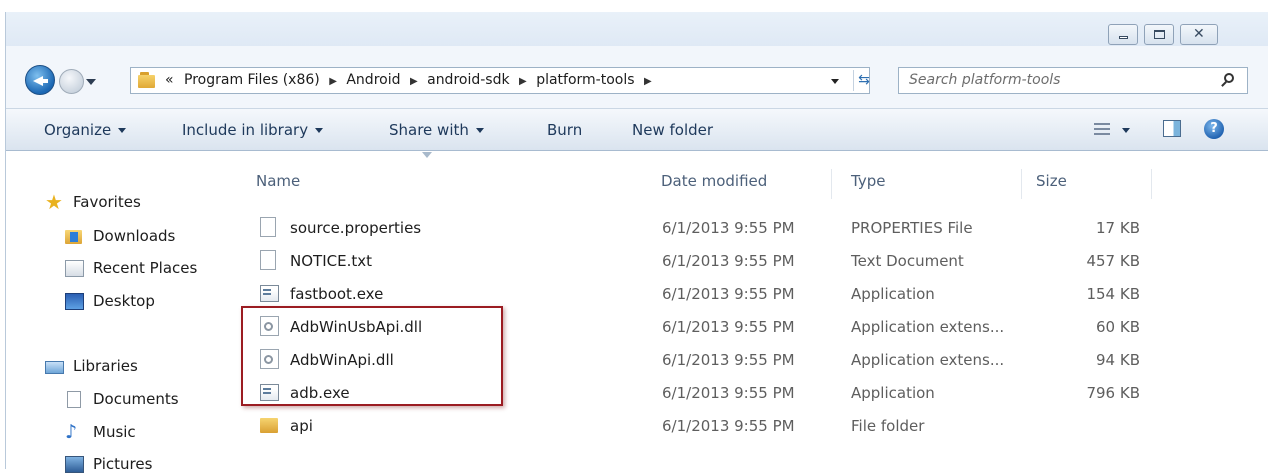 The image size is (1268, 473). What do you see at coordinates (105, 366) in the screenshot?
I see `nav-libraries-label: Libraries` at bounding box center [105, 366].